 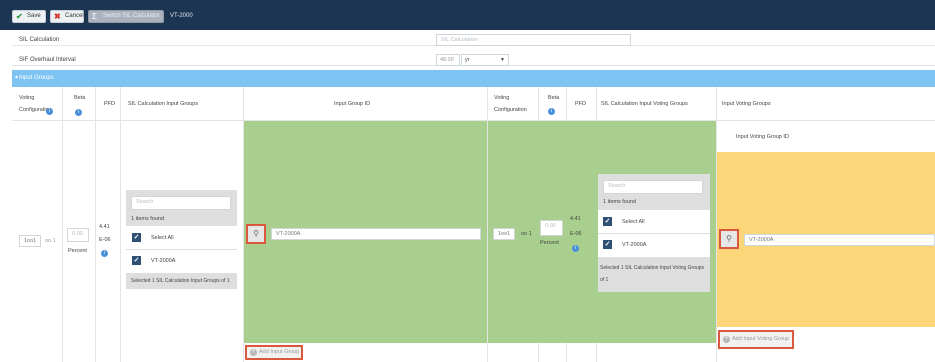 What do you see at coordinates (47, 60) in the screenshot?
I see `interval-label: SIF Overhaul Interval` at bounding box center [47, 60].